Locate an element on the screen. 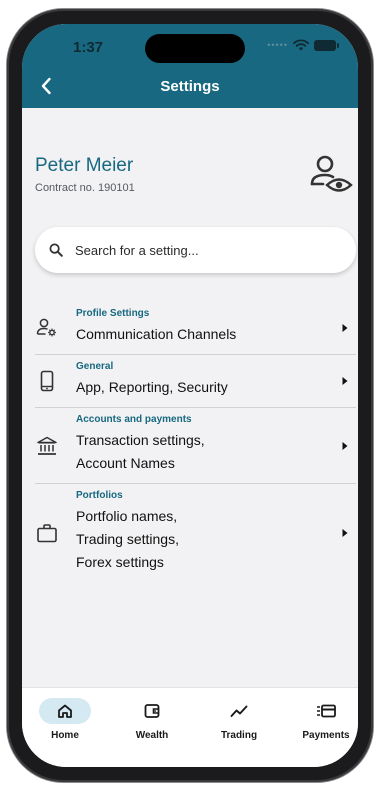 This screenshot has width=380, height=787. settings-row-text: General App, Reporting, Security is located at coordinates (201, 381).